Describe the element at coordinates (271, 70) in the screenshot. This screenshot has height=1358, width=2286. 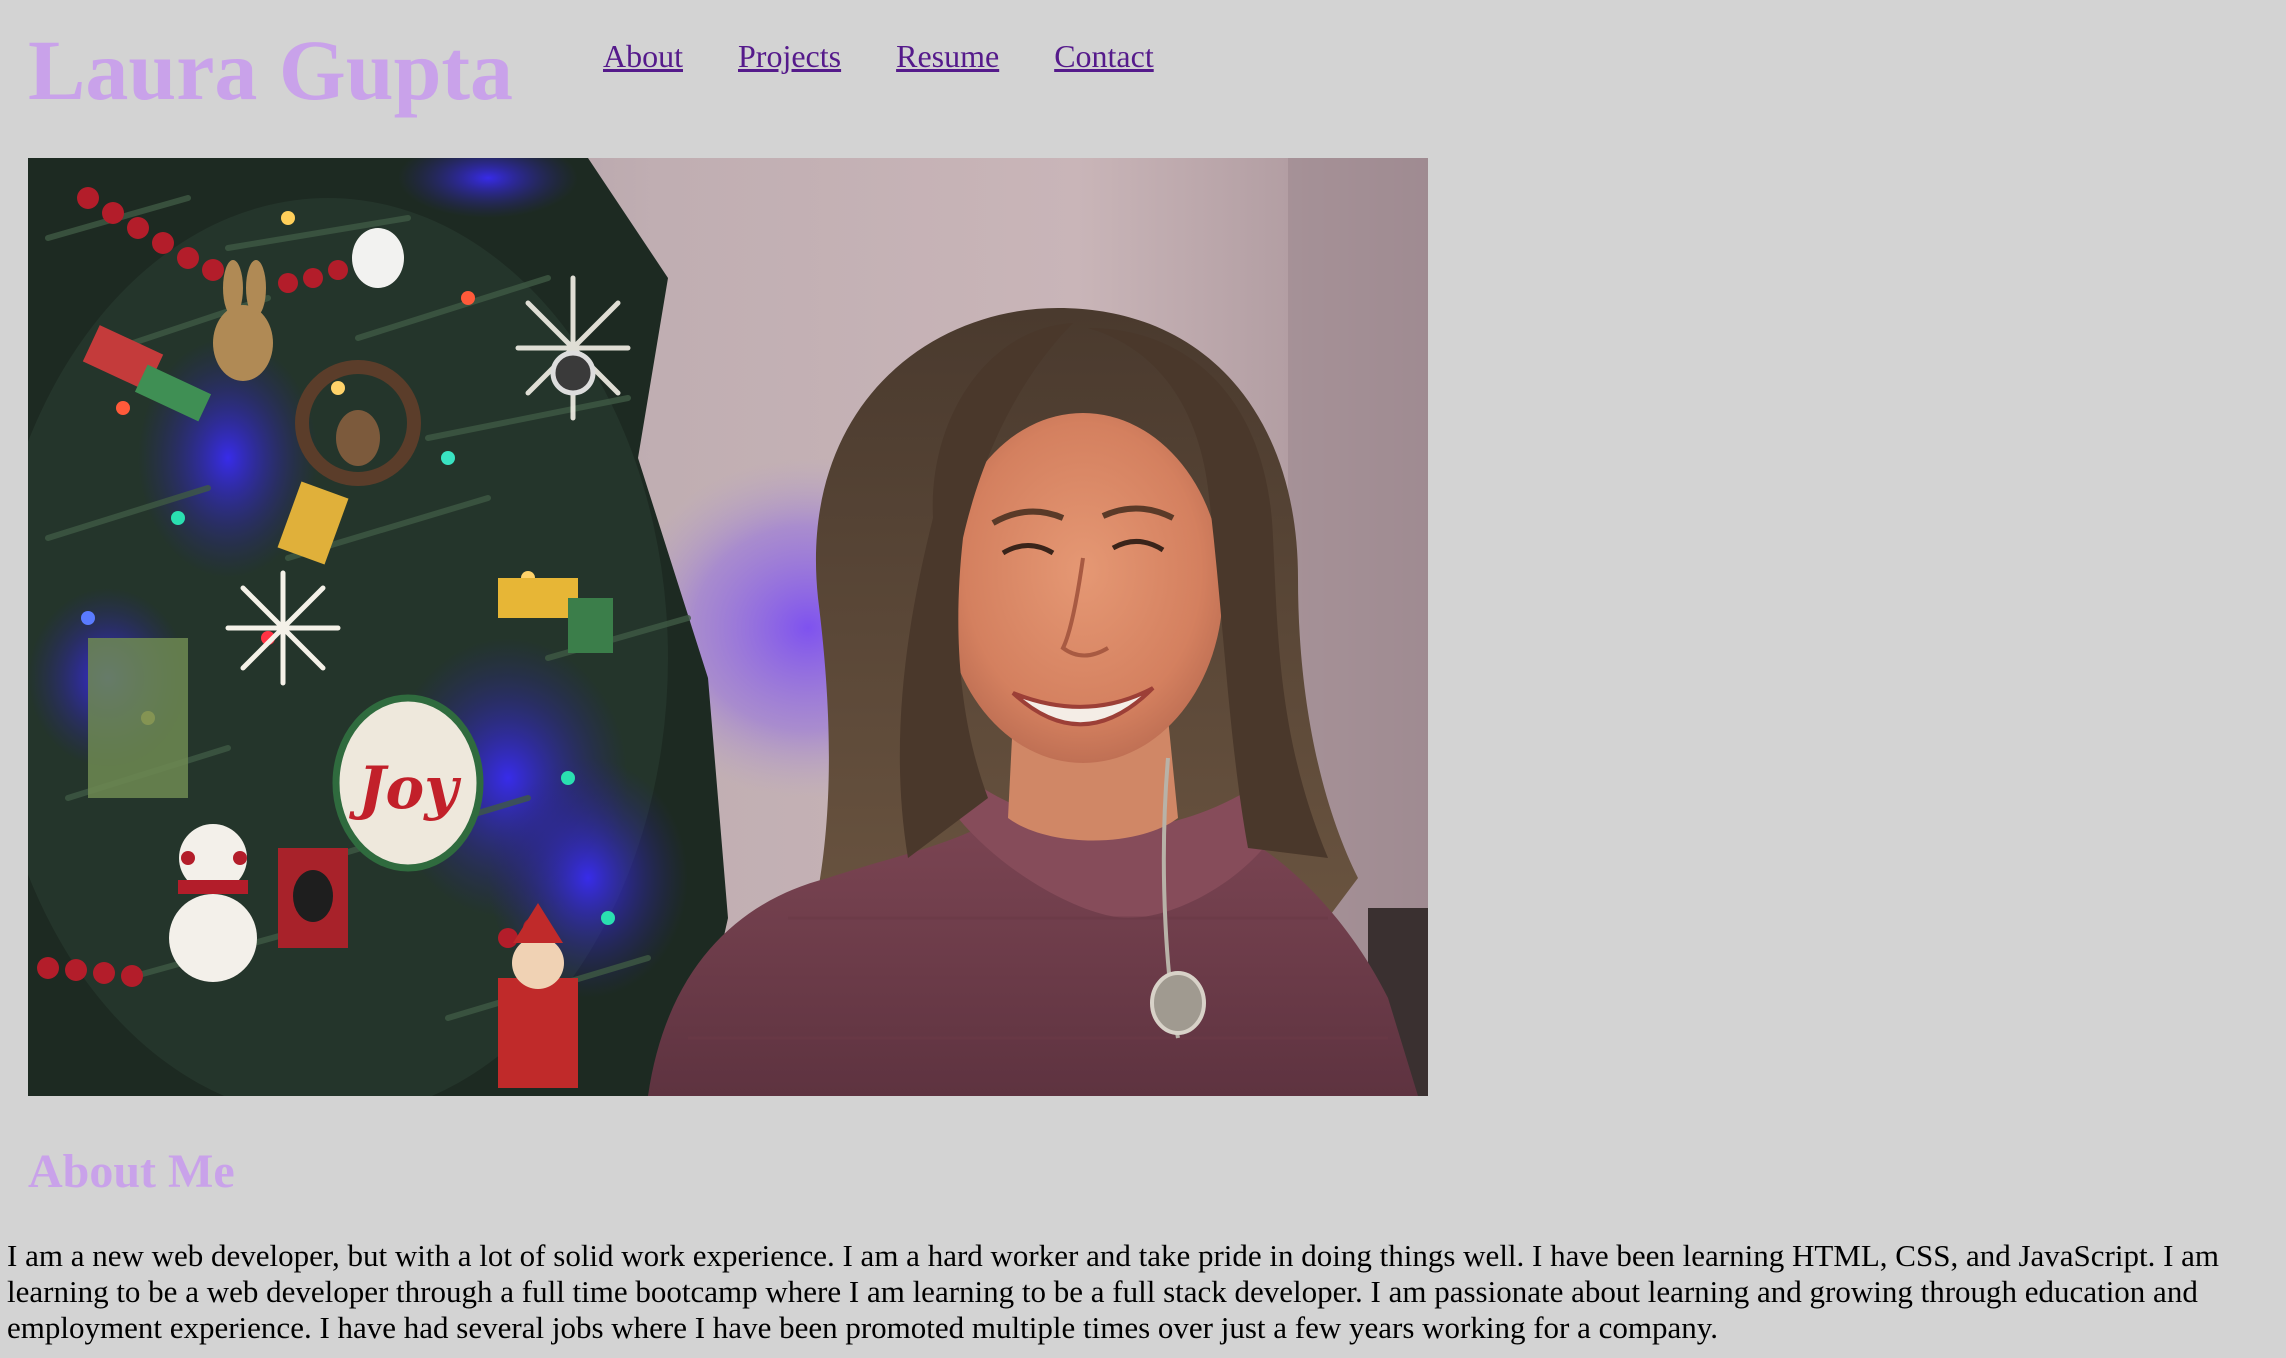
I see `site-title: Laura Gupta` at that location.